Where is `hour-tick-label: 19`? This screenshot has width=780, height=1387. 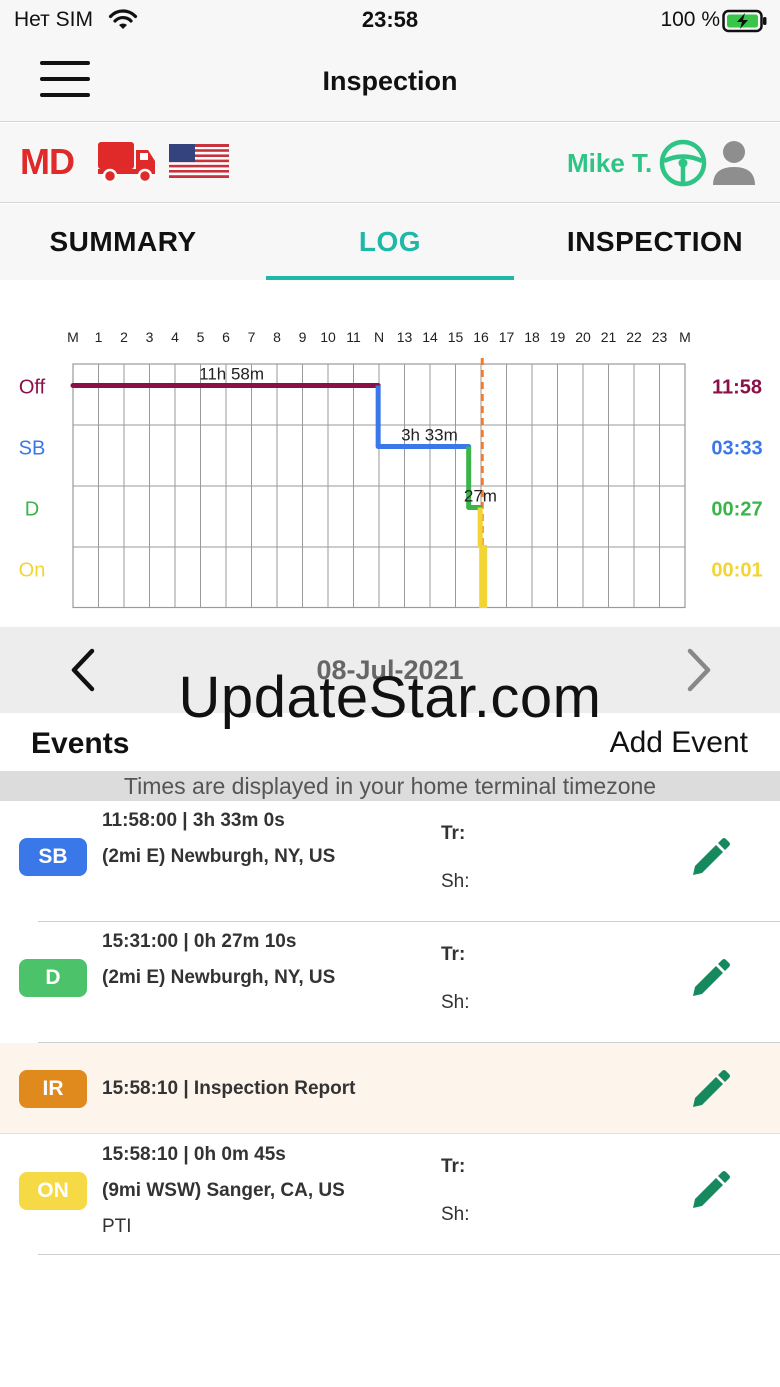
hour-tick-label: 19 is located at coordinates (558, 337).